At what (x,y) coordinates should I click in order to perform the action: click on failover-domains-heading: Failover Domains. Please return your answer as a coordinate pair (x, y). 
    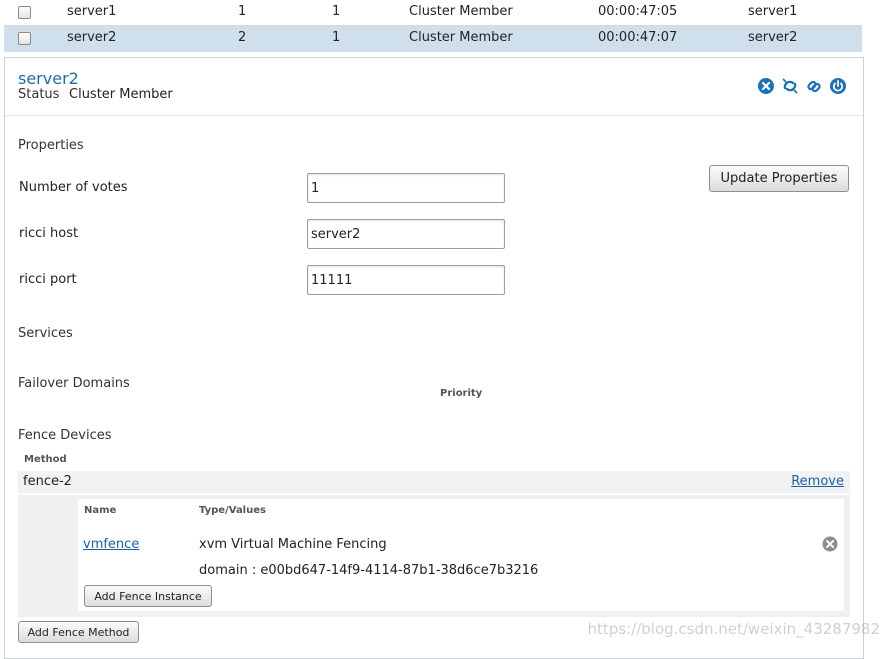
    Looking at the image, I should click on (74, 383).